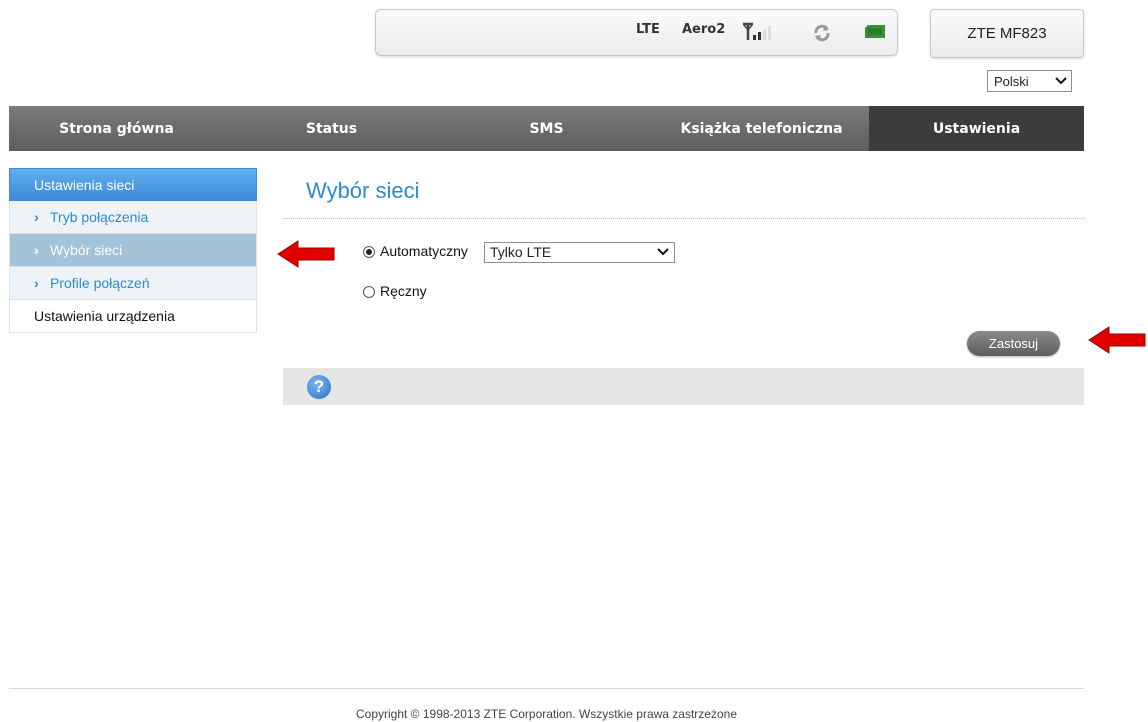 The height and width of the screenshot is (722, 1148). I want to click on sim-card-icon, so click(875, 31).